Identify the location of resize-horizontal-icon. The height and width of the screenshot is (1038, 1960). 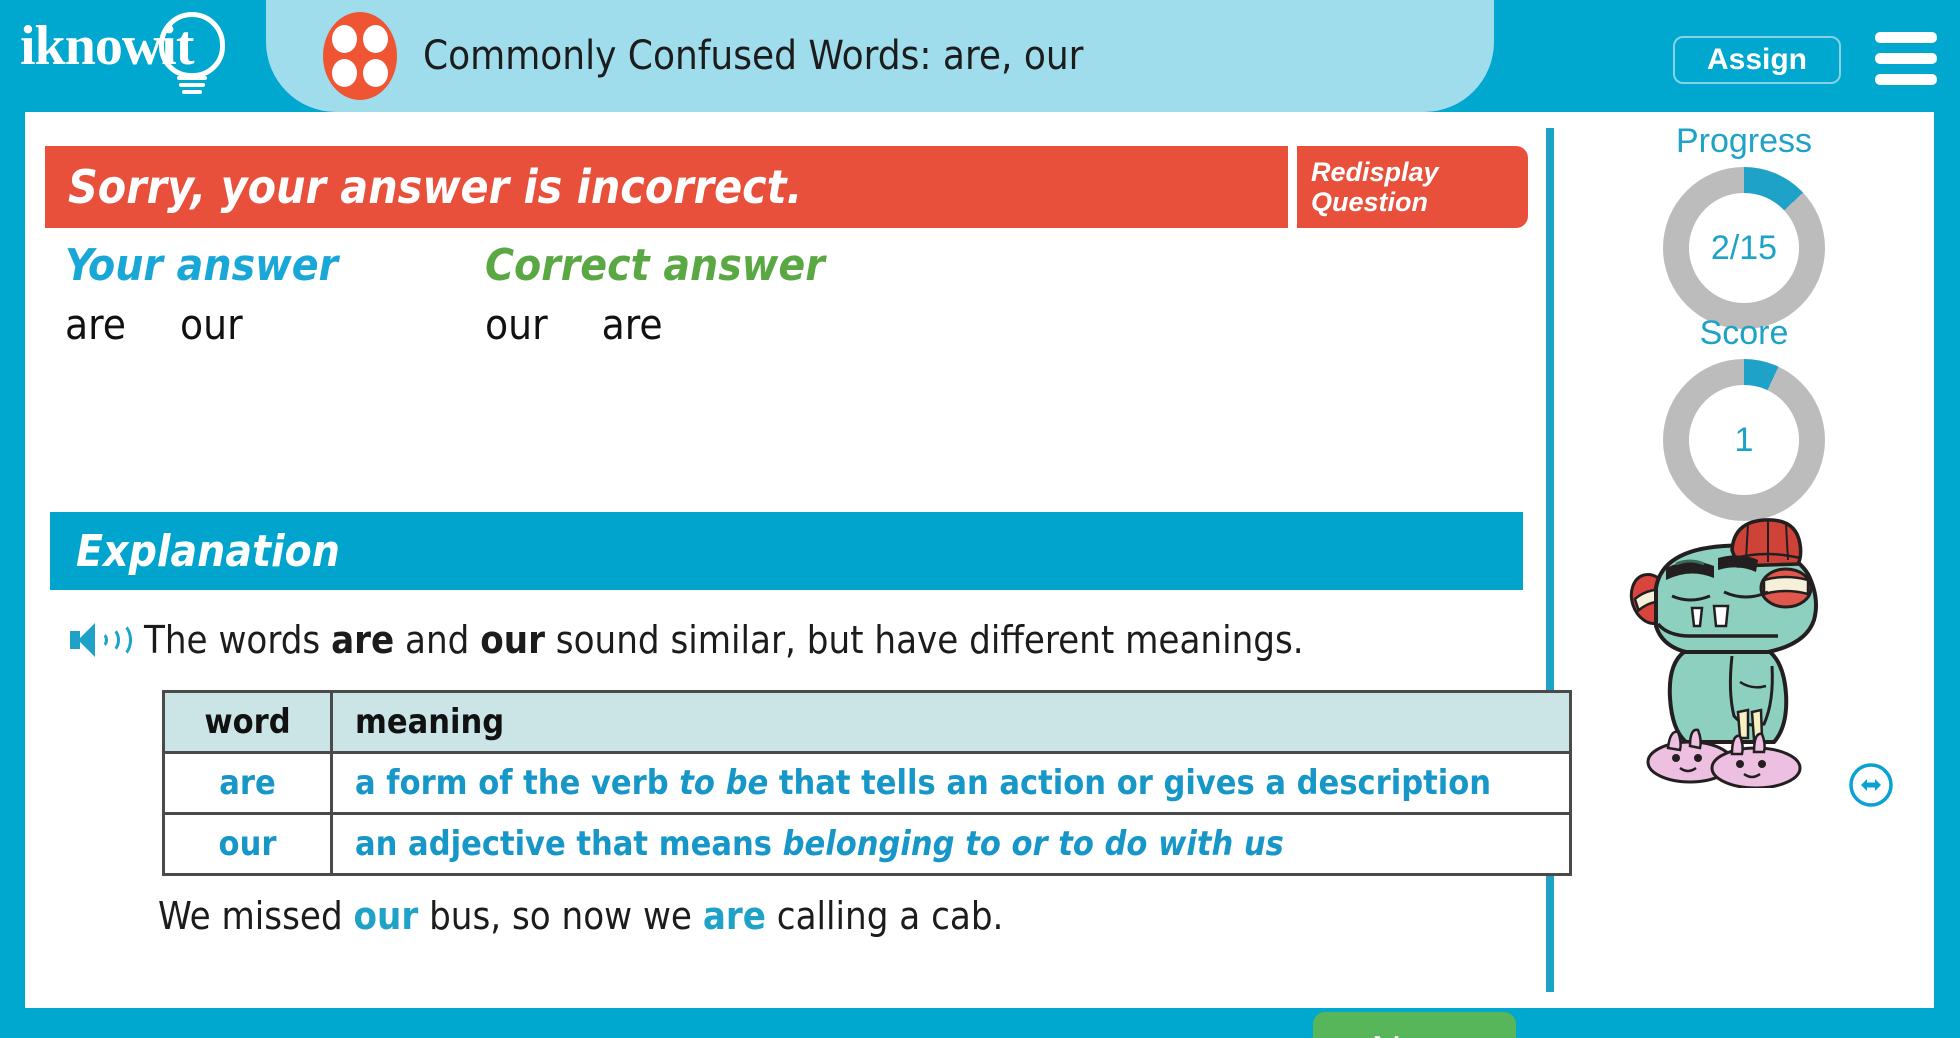
(1871, 785).